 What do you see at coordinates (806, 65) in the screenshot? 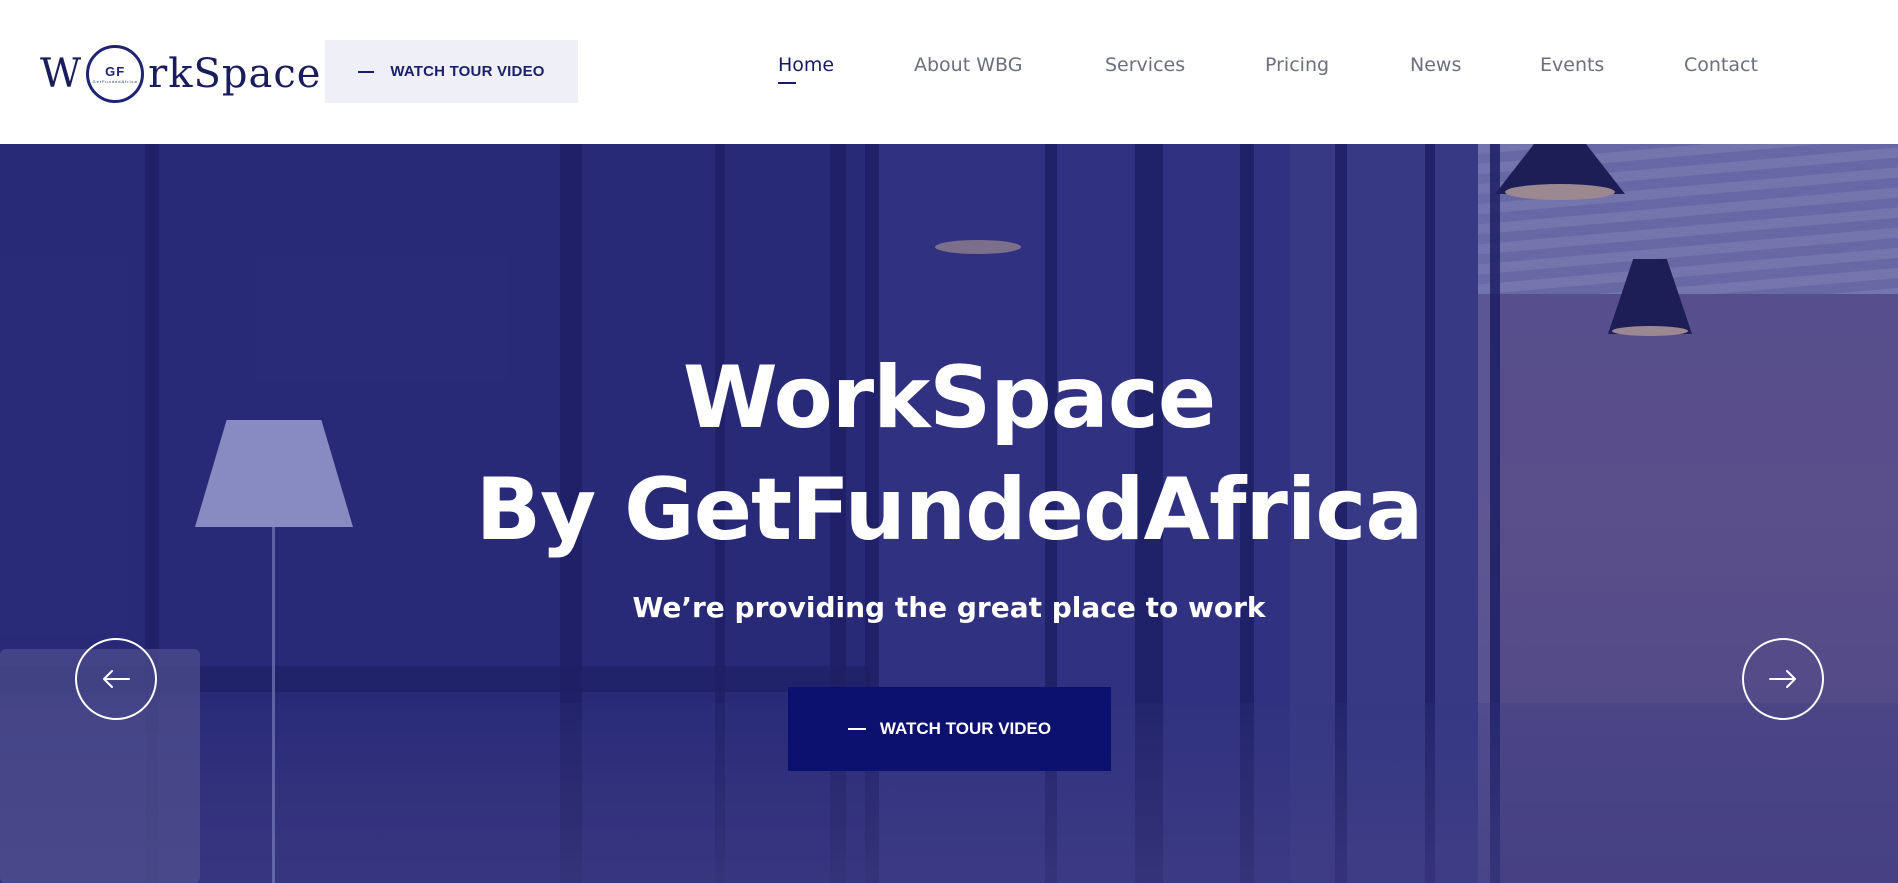
I see `nav-item-label: Home` at bounding box center [806, 65].